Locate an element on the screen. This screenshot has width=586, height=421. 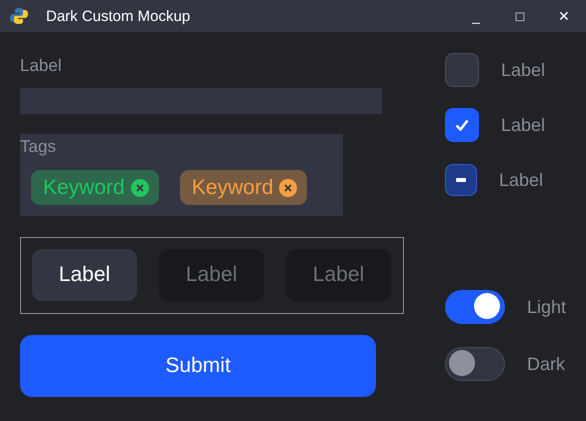
field-label: Label is located at coordinates (41, 66).